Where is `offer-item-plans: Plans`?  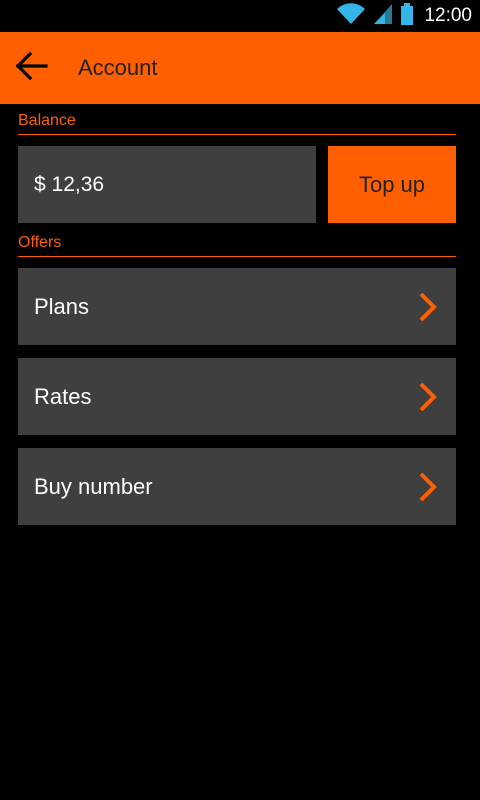
offer-item-plans: Plans is located at coordinates (237, 306).